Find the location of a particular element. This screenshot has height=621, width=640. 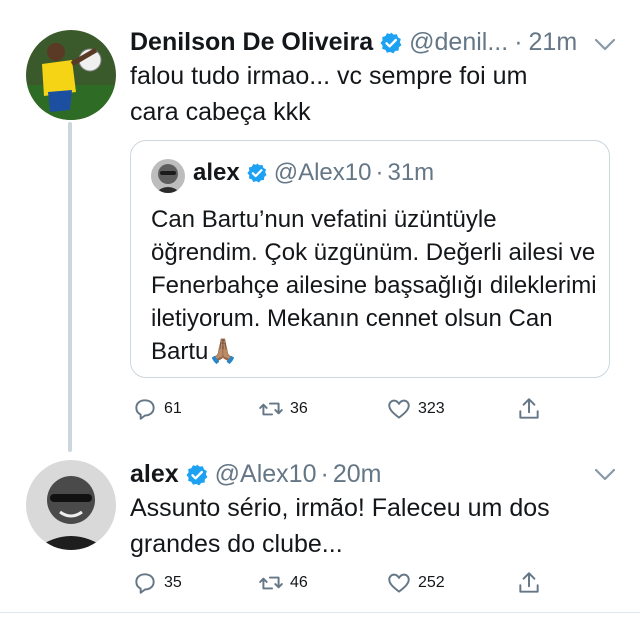

retweet-count: 46 is located at coordinates (299, 582).